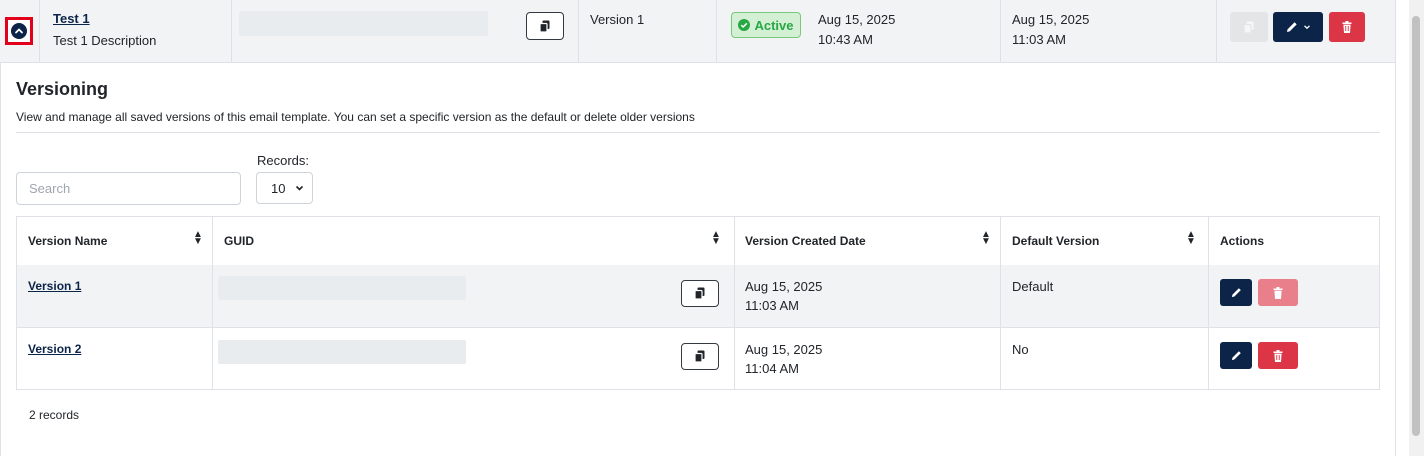 This screenshot has height=456, width=1424. What do you see at coordinates (845, 39) in the screenshot?
I see `created-time: 10:43 AM` at bounding box center [845, 39].